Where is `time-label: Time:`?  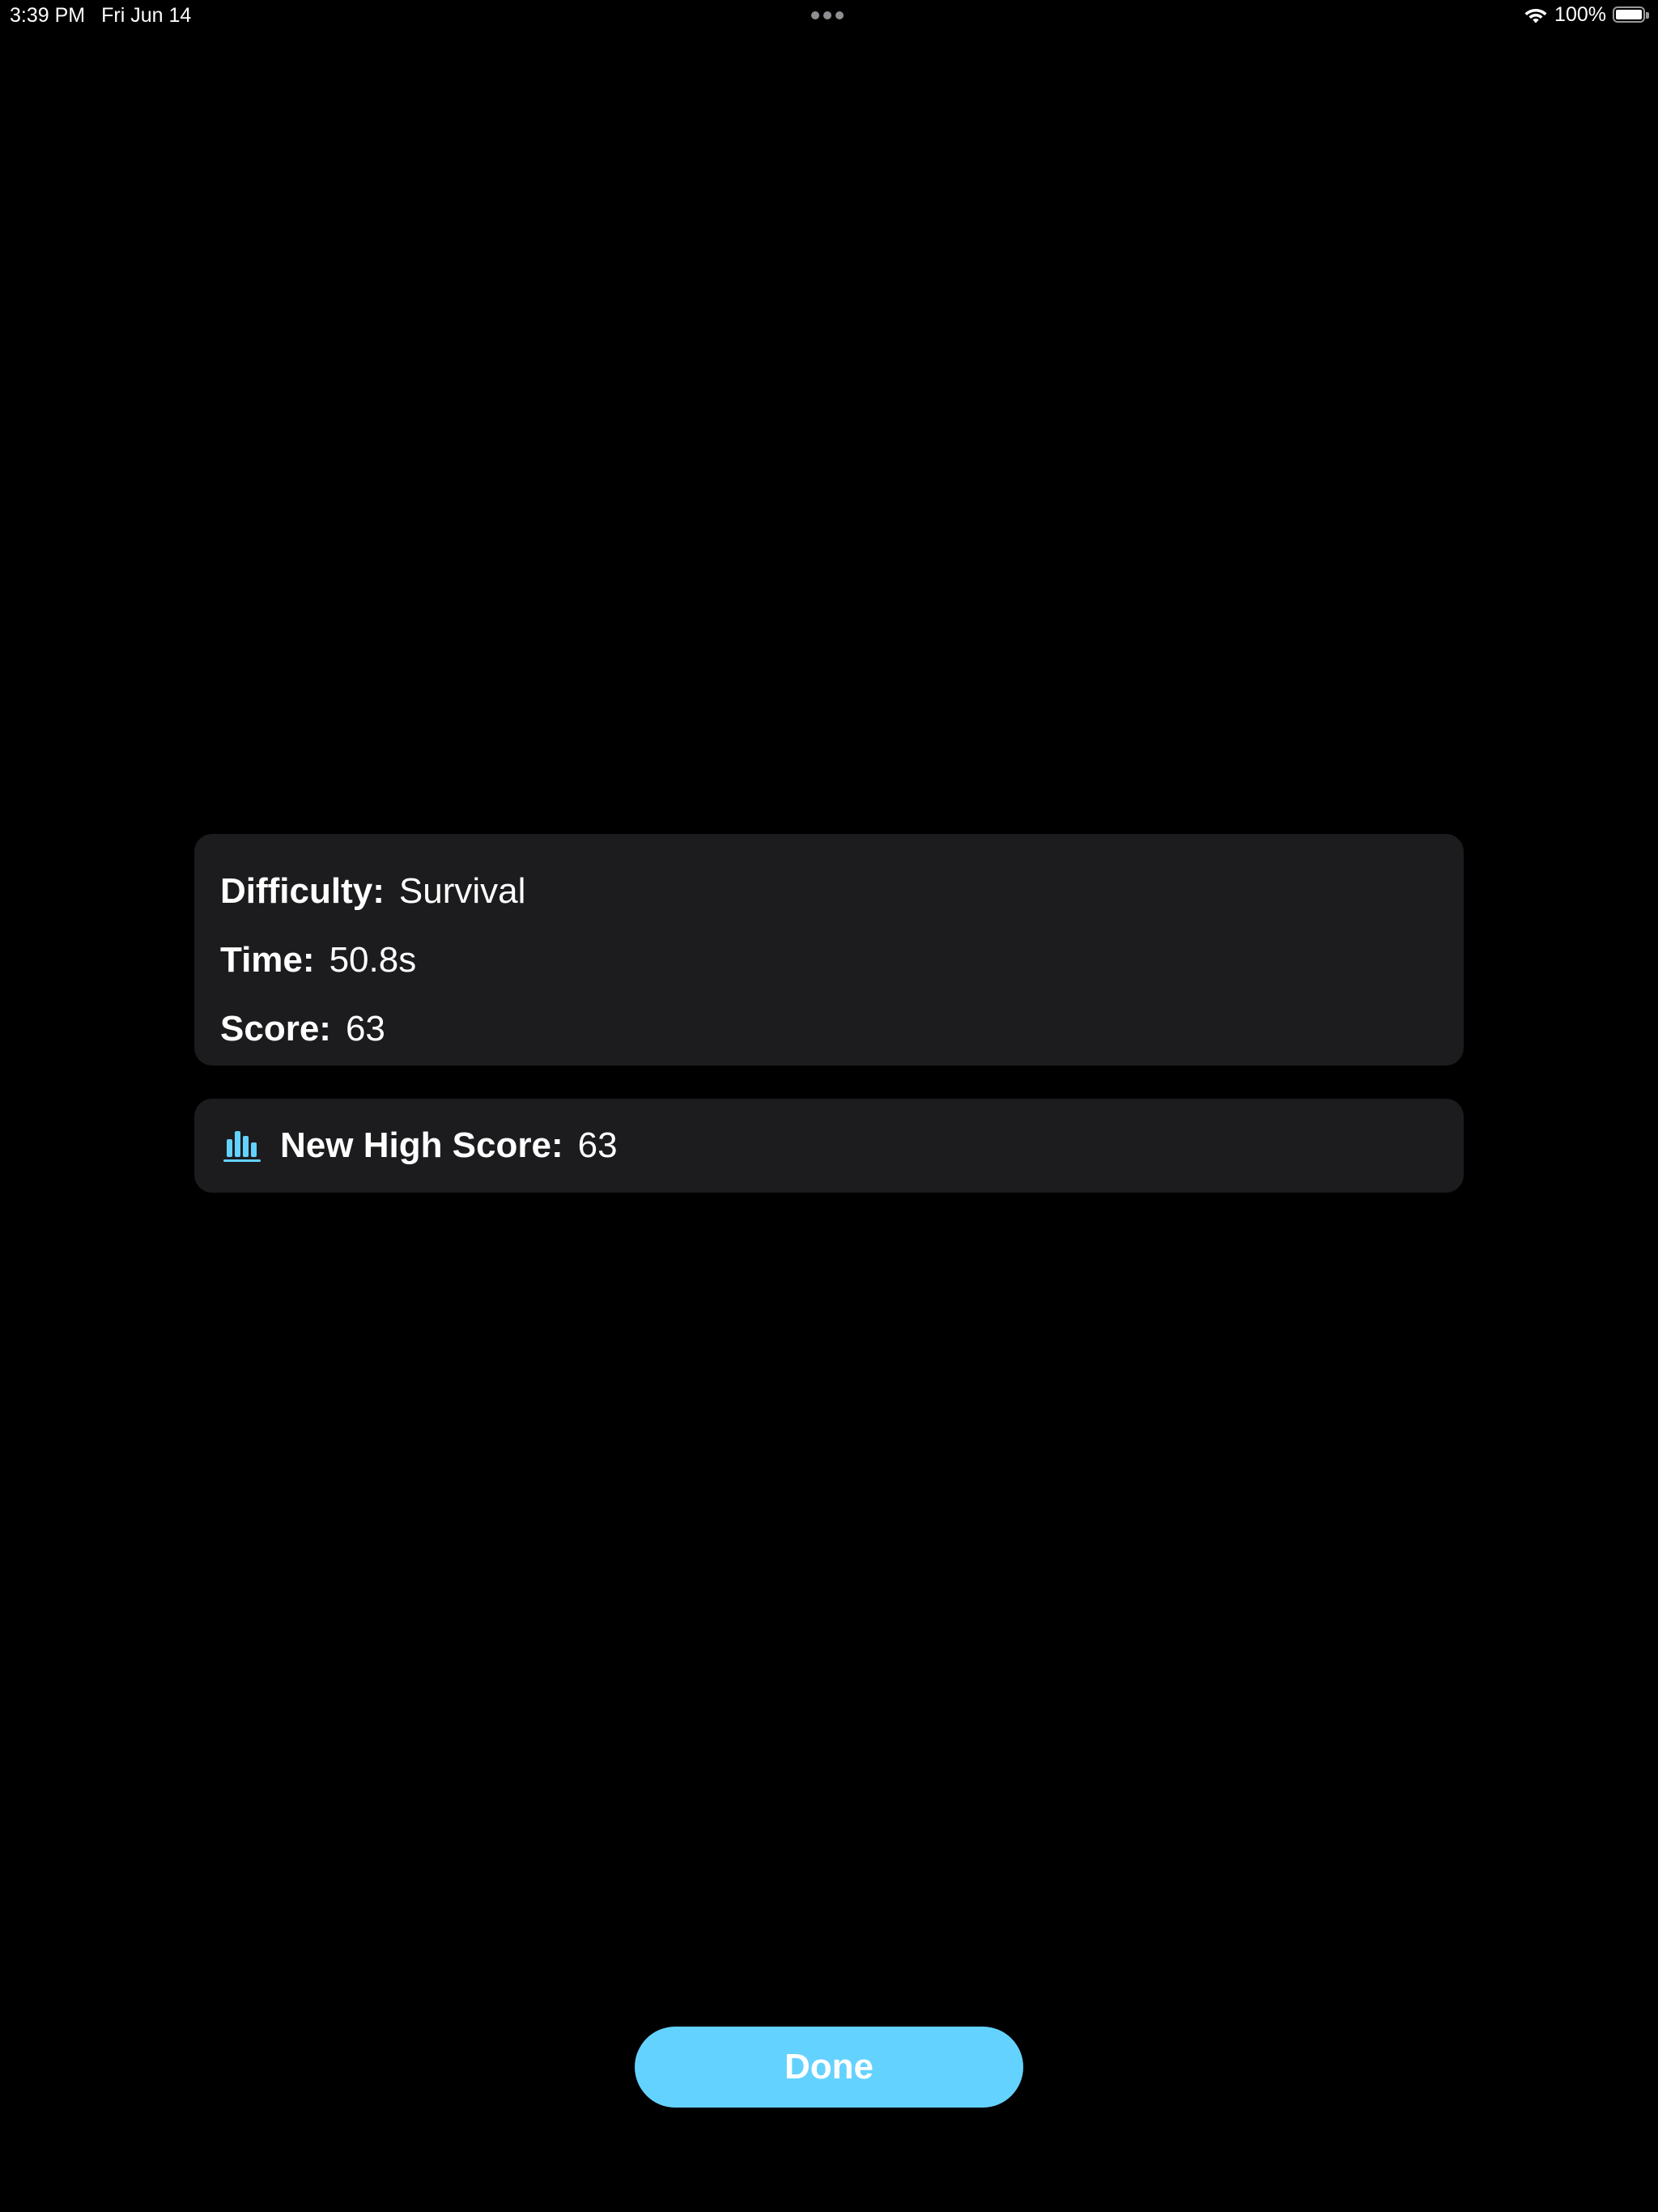 time-label: Time: is located at coordinates (267, 960).